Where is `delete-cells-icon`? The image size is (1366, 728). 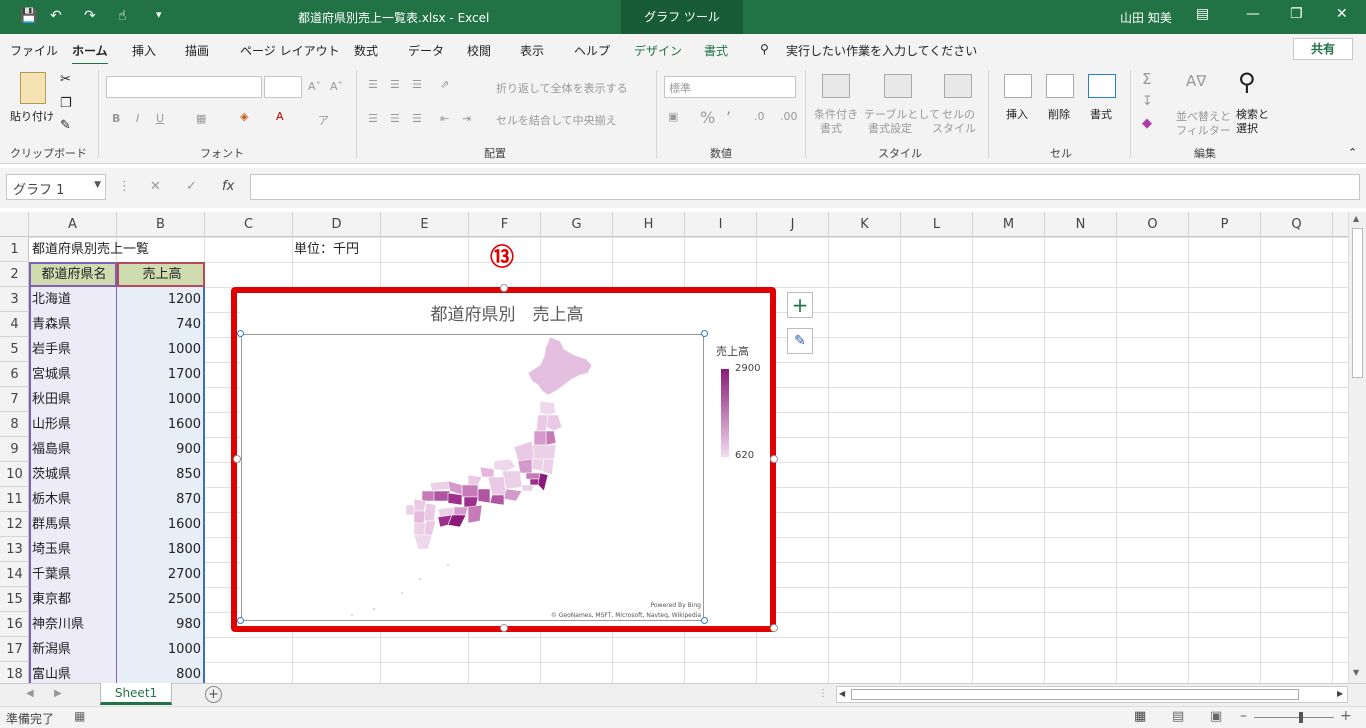
delete-cells-icon is located at coordinates (1060, 86).